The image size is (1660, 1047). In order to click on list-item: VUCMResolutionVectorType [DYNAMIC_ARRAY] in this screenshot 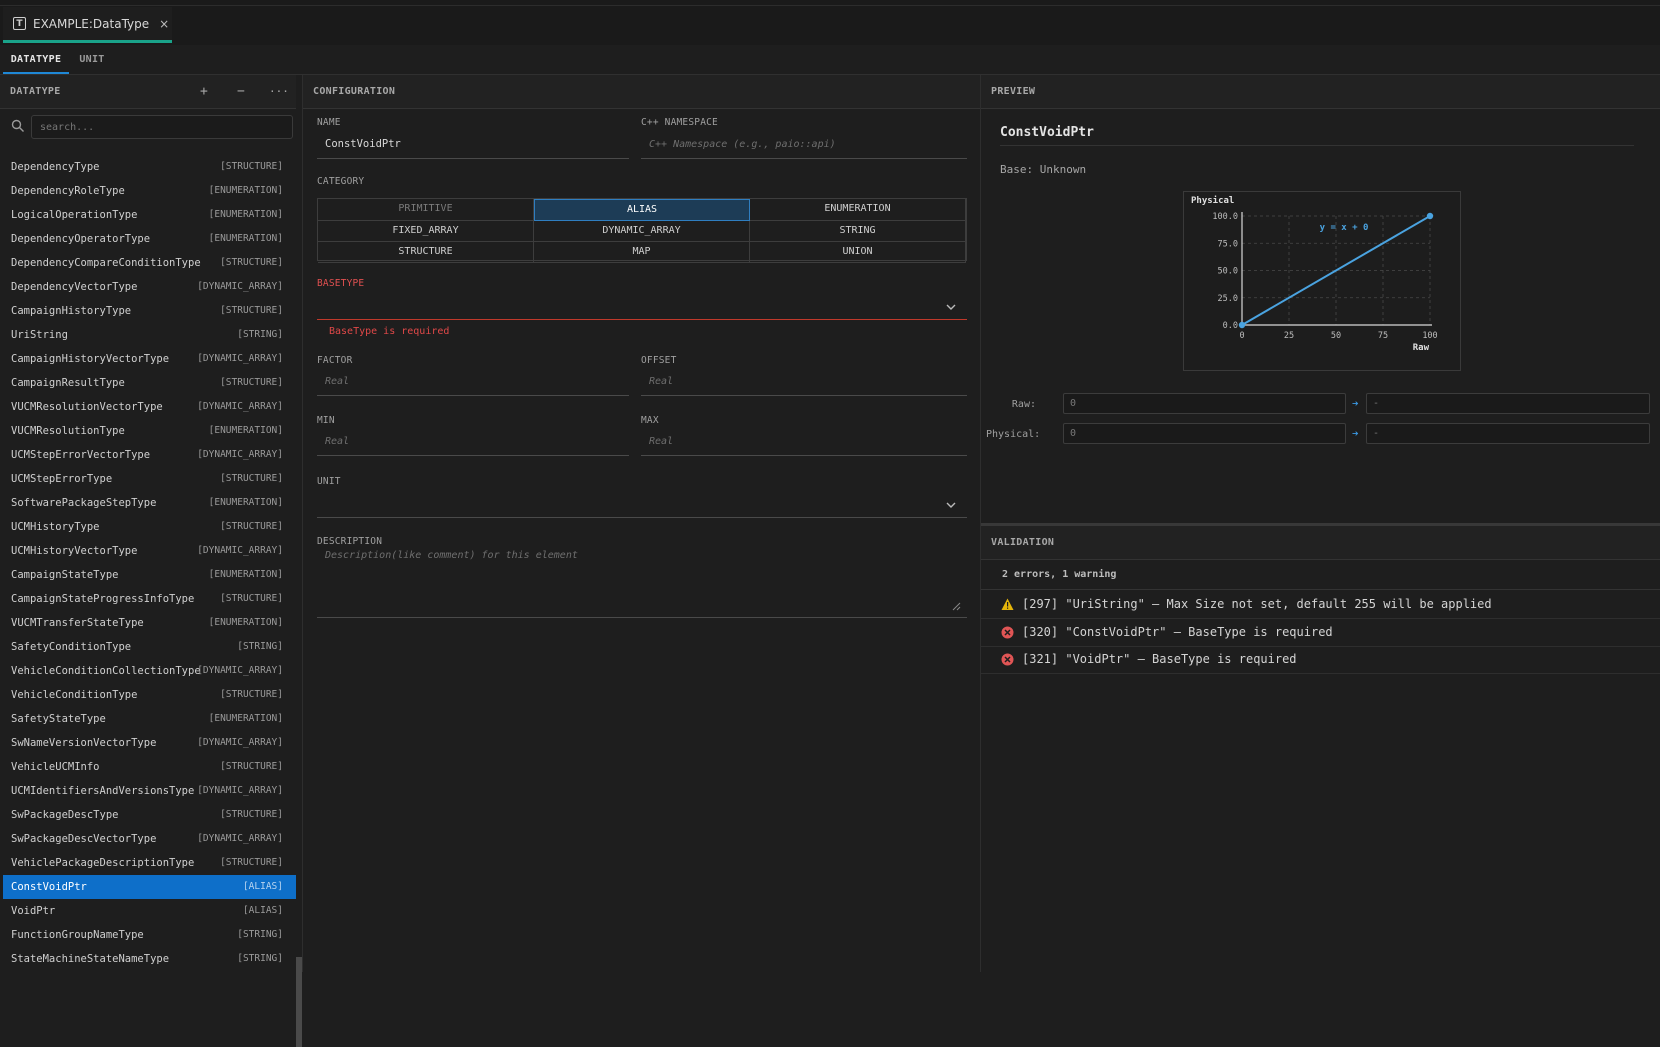, I will do `click(149, 407)`.